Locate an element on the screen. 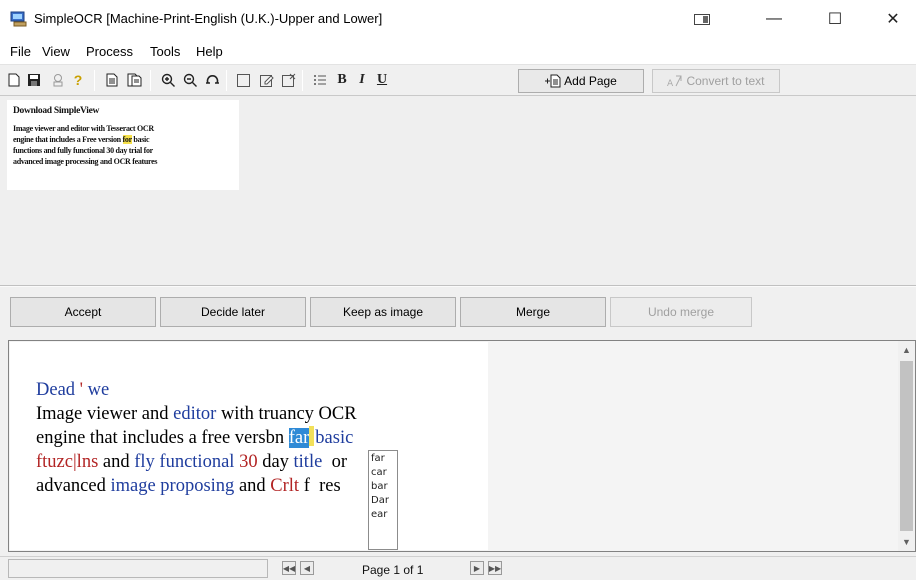 Image resolution: width=916 pixels, height=580 pixels. uncertain-word: we is located at coordinates (99, 390).